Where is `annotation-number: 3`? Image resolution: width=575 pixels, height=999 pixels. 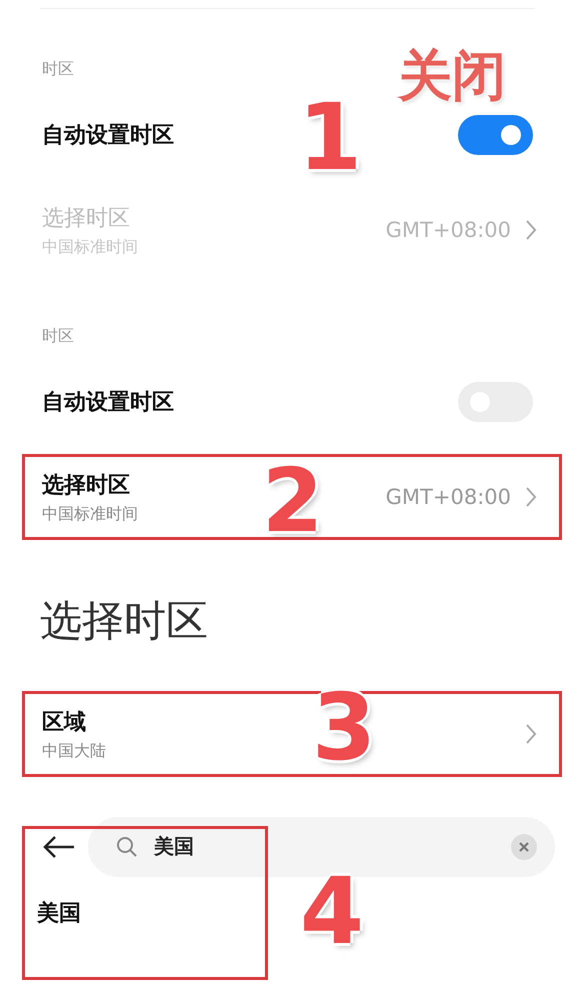
annotation-number: 3 is located at coordinates (344, 728).